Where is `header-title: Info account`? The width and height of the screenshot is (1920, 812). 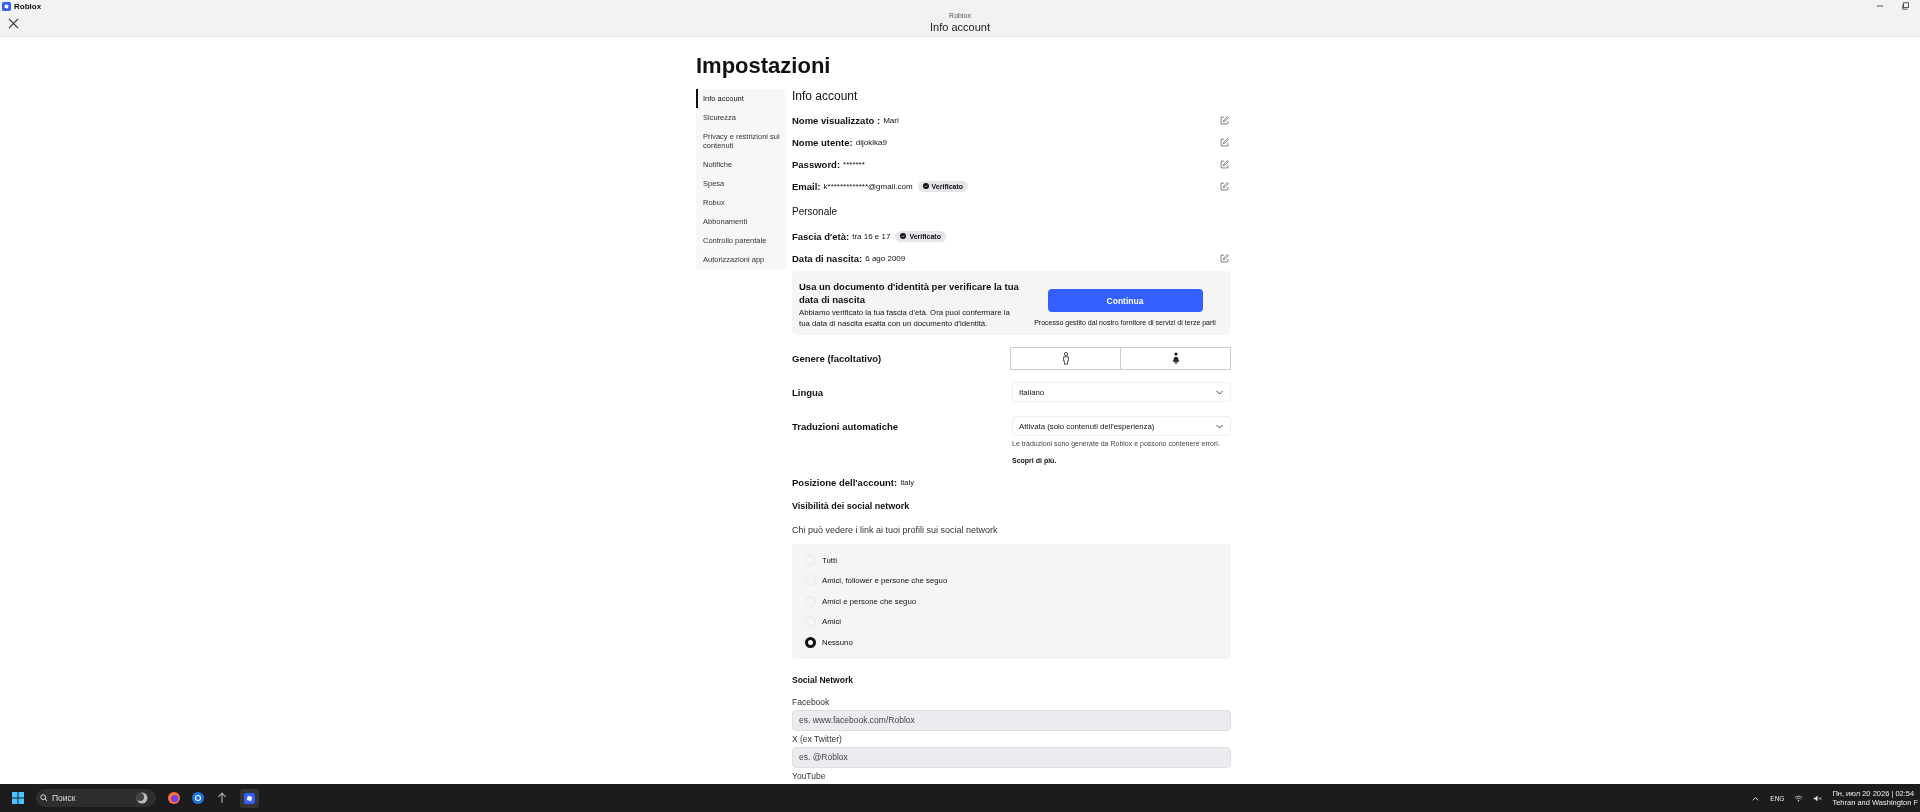
header-title: Info account is located at coordinates (960, 27).